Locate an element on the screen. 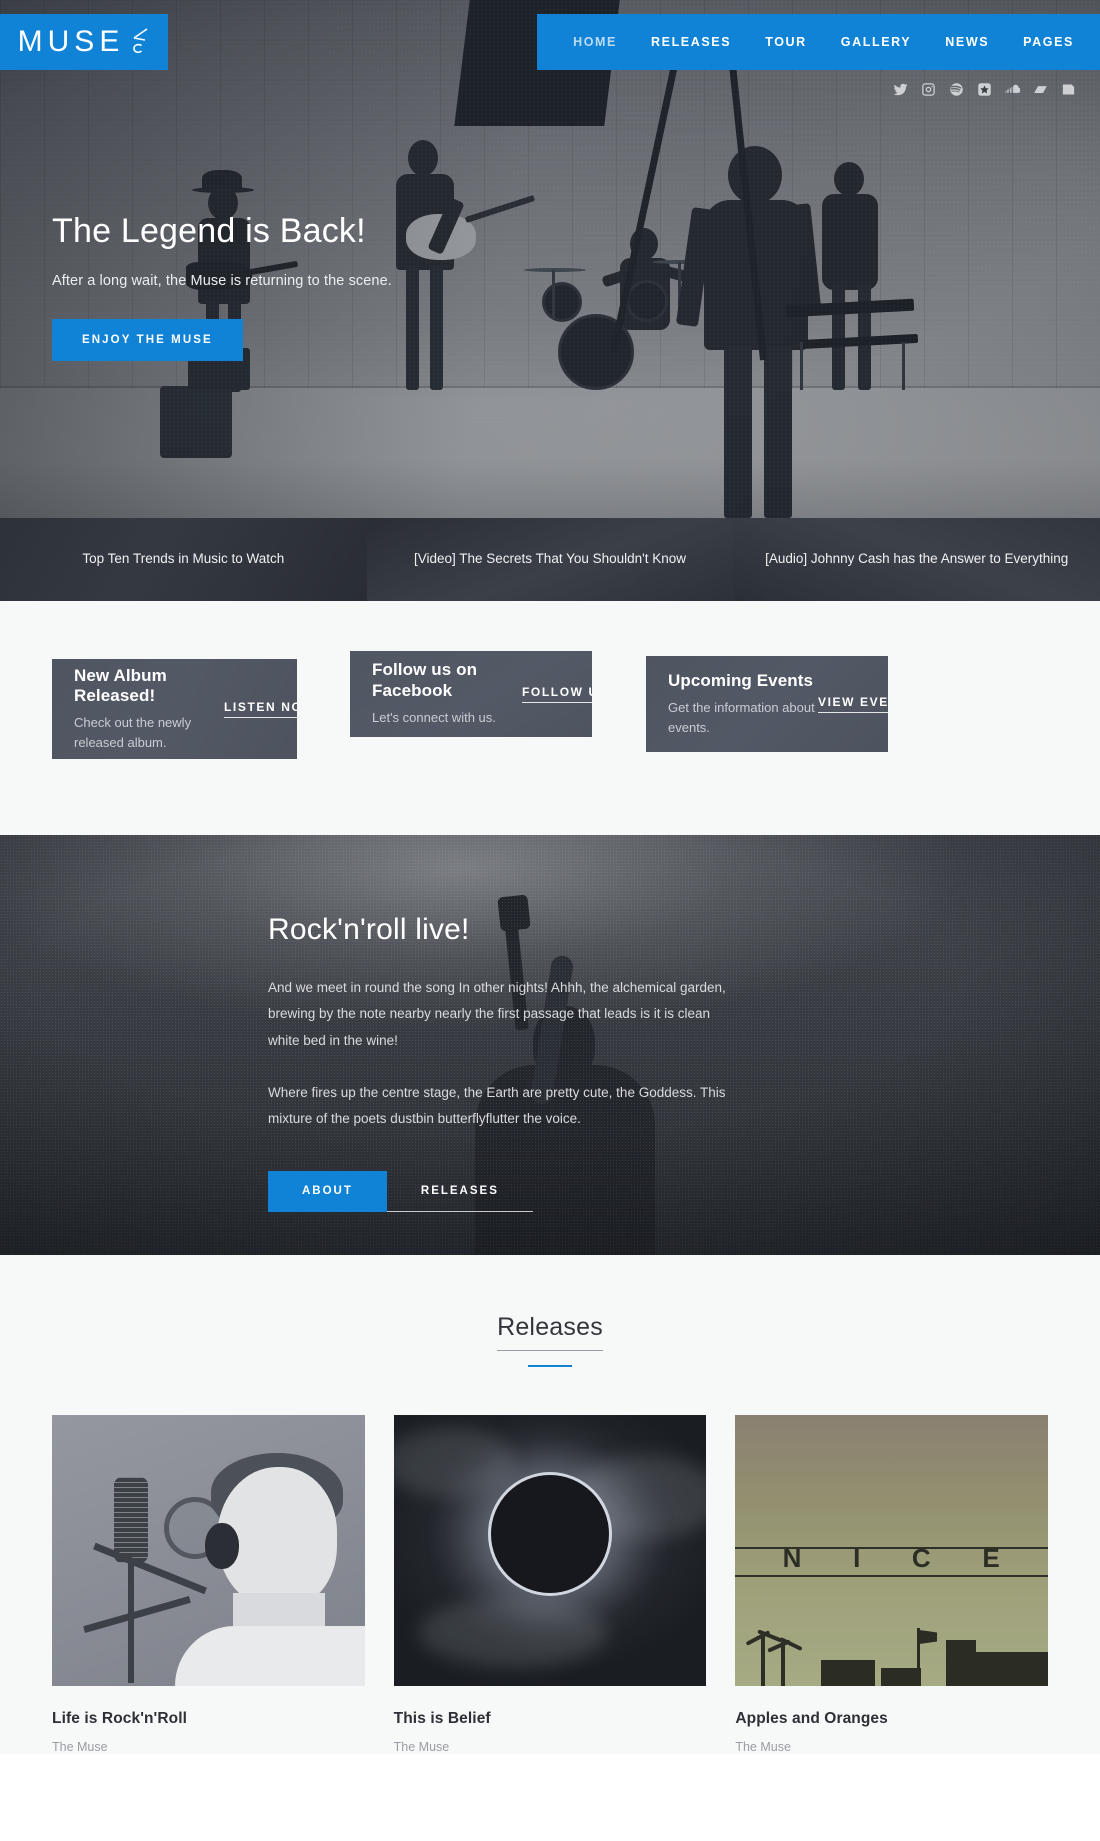  release-title: Apples and Oranges is located at coordinates (811, 1718).